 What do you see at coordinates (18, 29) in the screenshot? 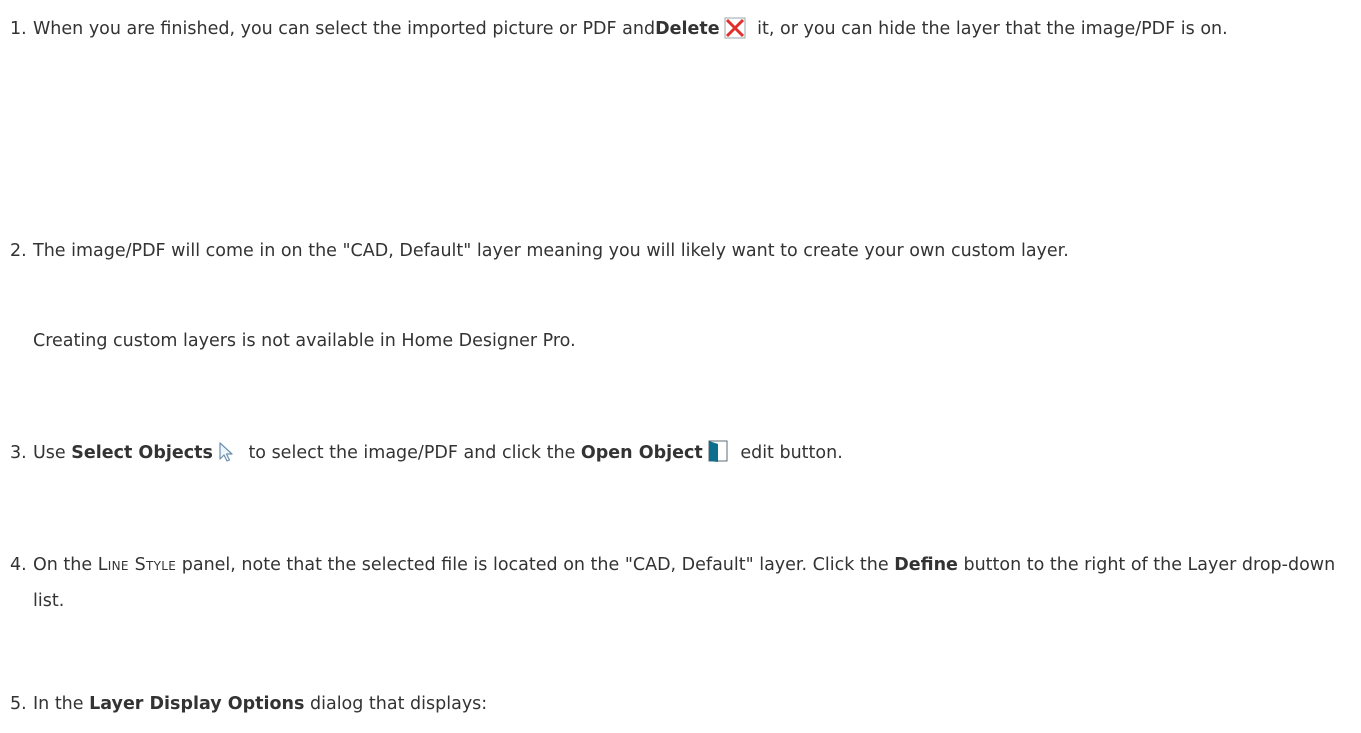
I see `step-number: 1.` at bounding box center [18, 29].